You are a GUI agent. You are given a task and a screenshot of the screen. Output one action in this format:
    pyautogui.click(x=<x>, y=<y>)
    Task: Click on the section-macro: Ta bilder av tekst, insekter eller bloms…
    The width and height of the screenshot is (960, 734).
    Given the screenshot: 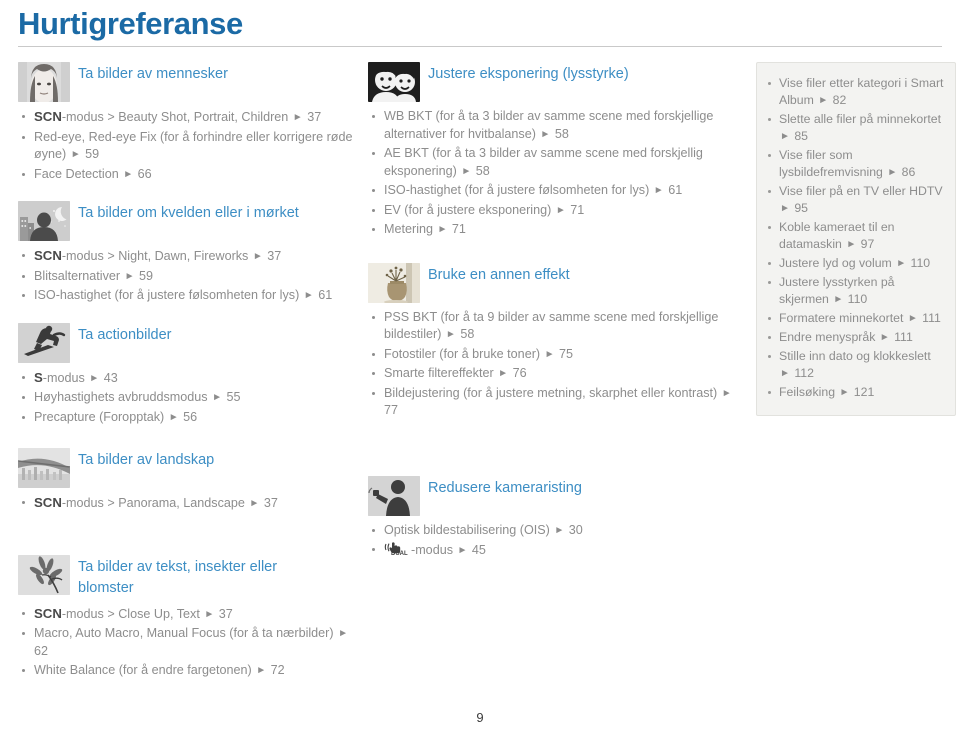 What is the action you would take?
    pyautogui.click(x=188, y=617)
    